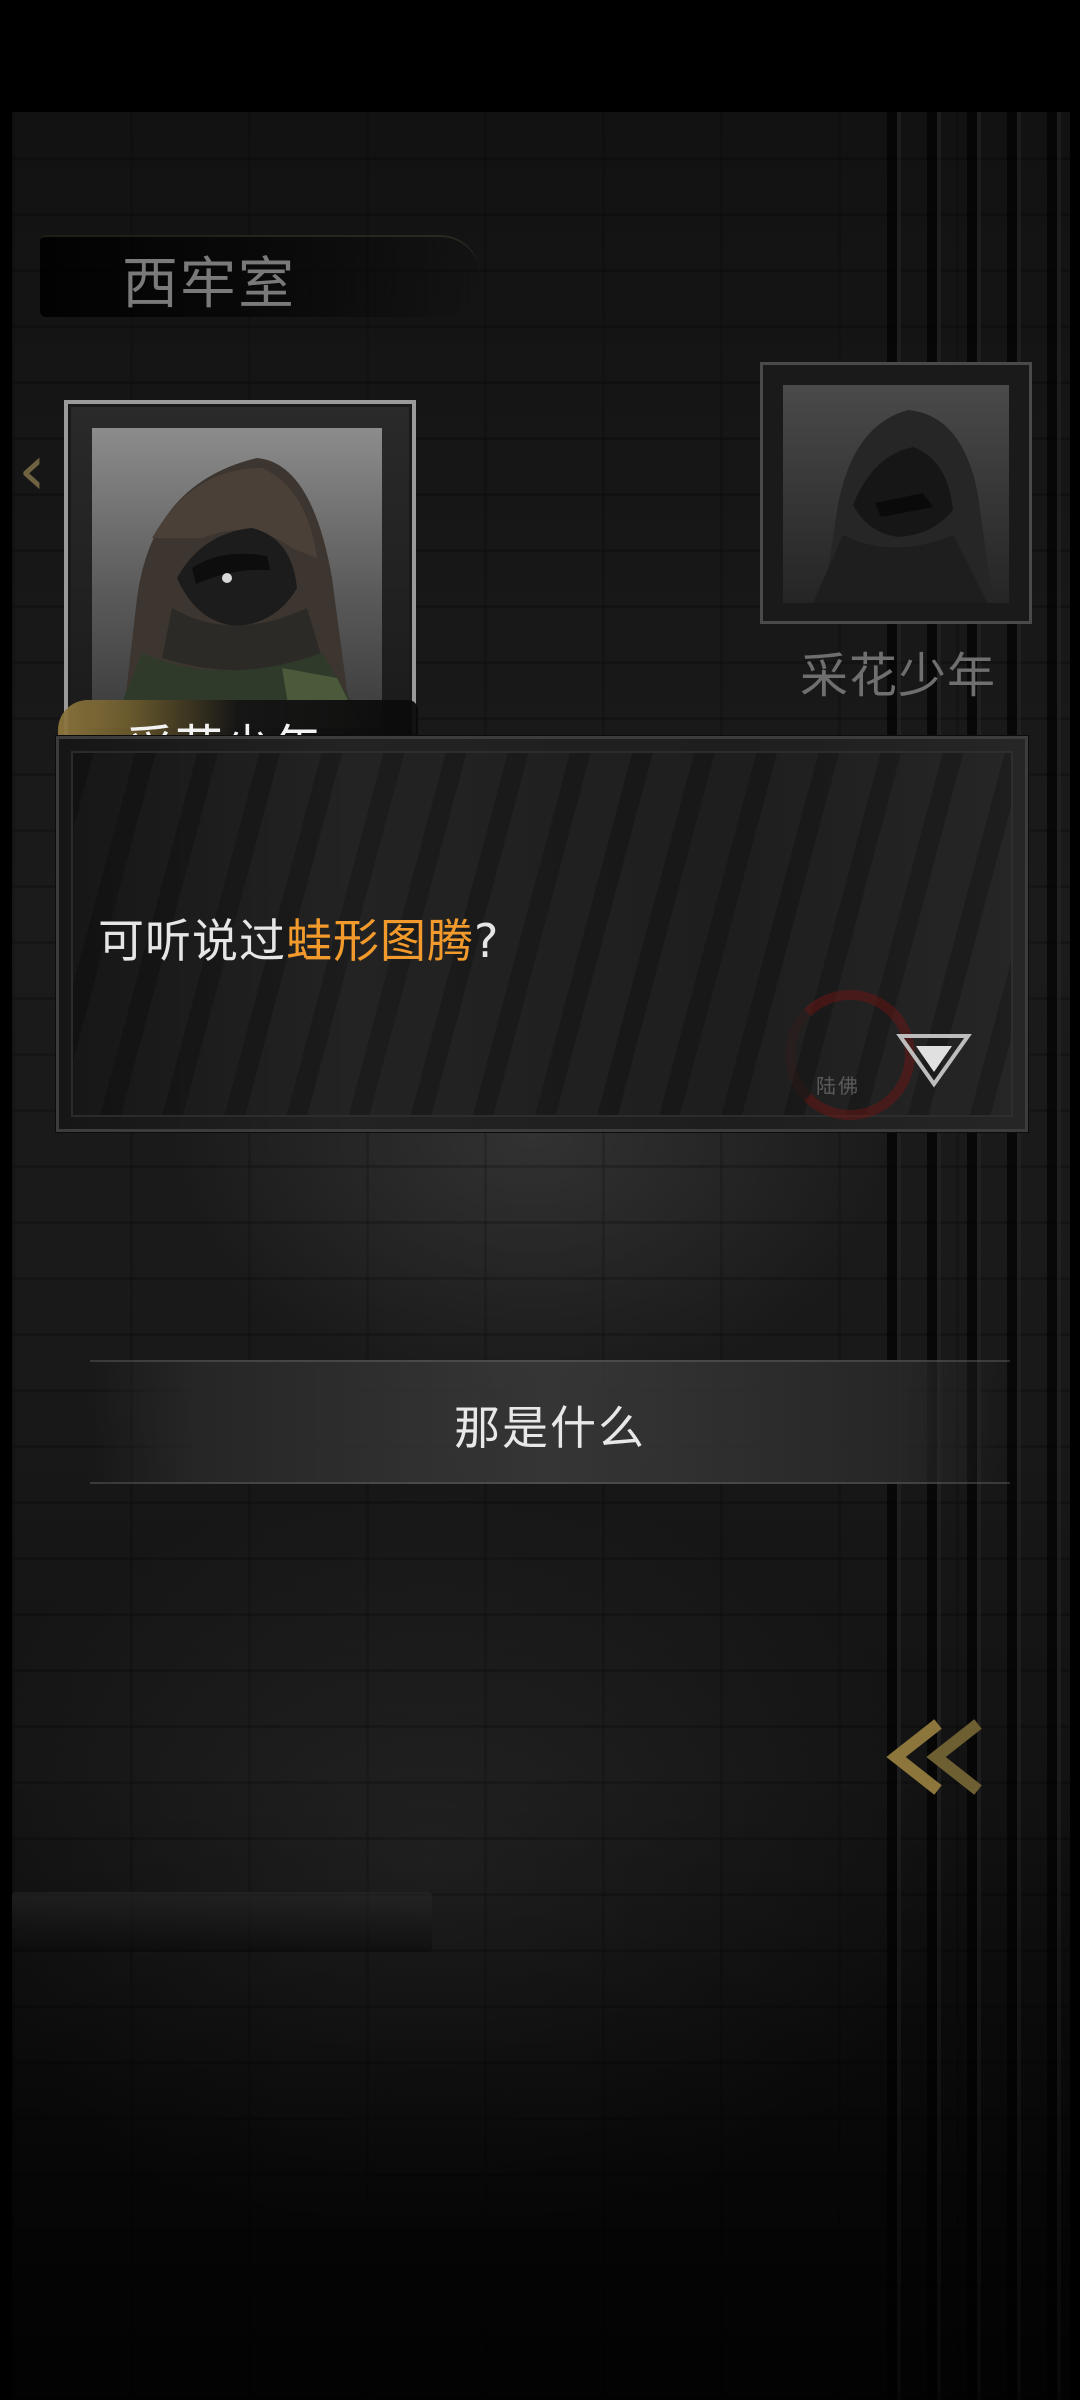  I want to click on triangle-down-icon, so click(934, 1060).